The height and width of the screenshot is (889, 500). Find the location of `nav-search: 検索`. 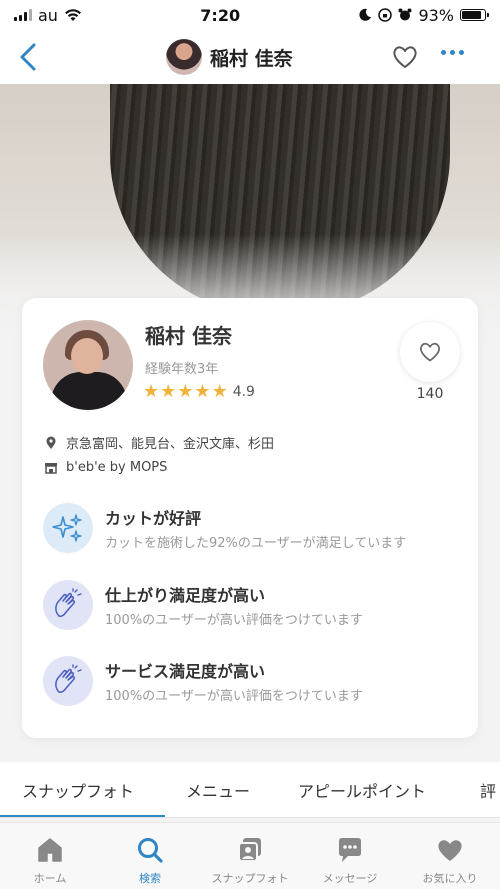

nav-search: 検索 is located at coordinates (150, 860).